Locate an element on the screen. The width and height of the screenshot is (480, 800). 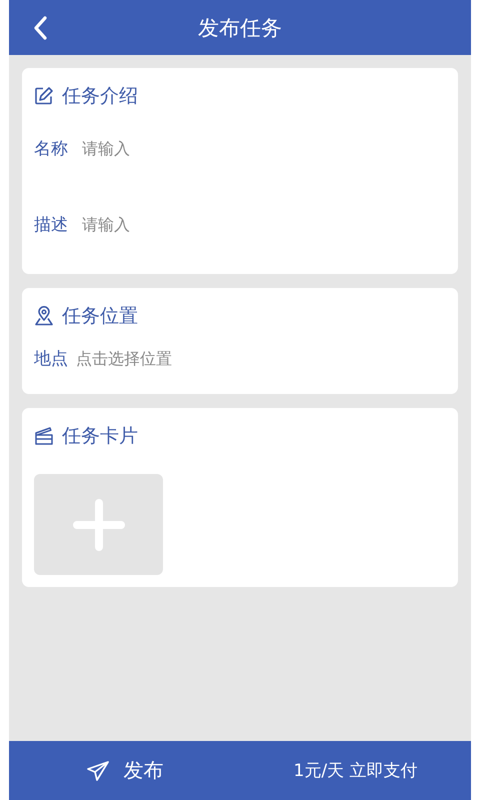
section-title: 任务卡片 is located at coordinates (100, 436).